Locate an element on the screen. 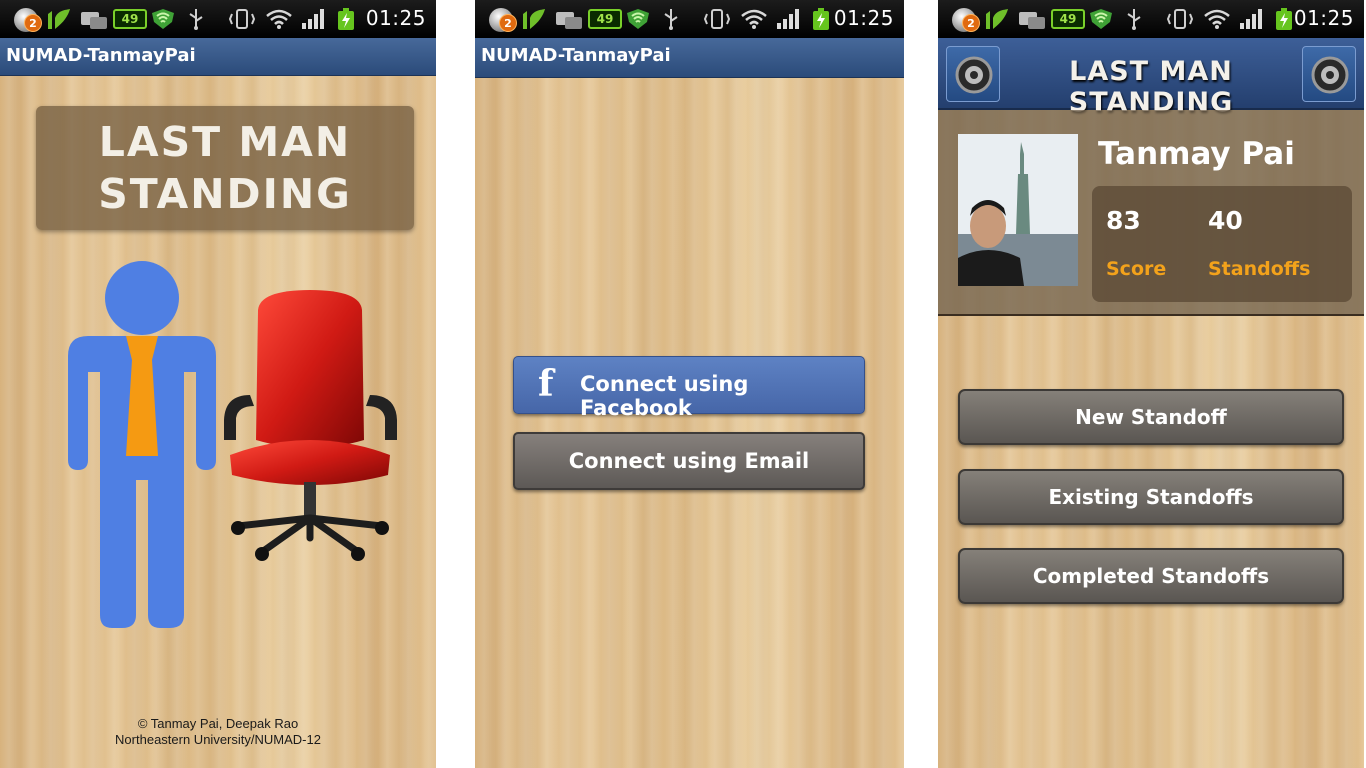  standoffs-label: Standoffs is located at coordinates (1259, 269).